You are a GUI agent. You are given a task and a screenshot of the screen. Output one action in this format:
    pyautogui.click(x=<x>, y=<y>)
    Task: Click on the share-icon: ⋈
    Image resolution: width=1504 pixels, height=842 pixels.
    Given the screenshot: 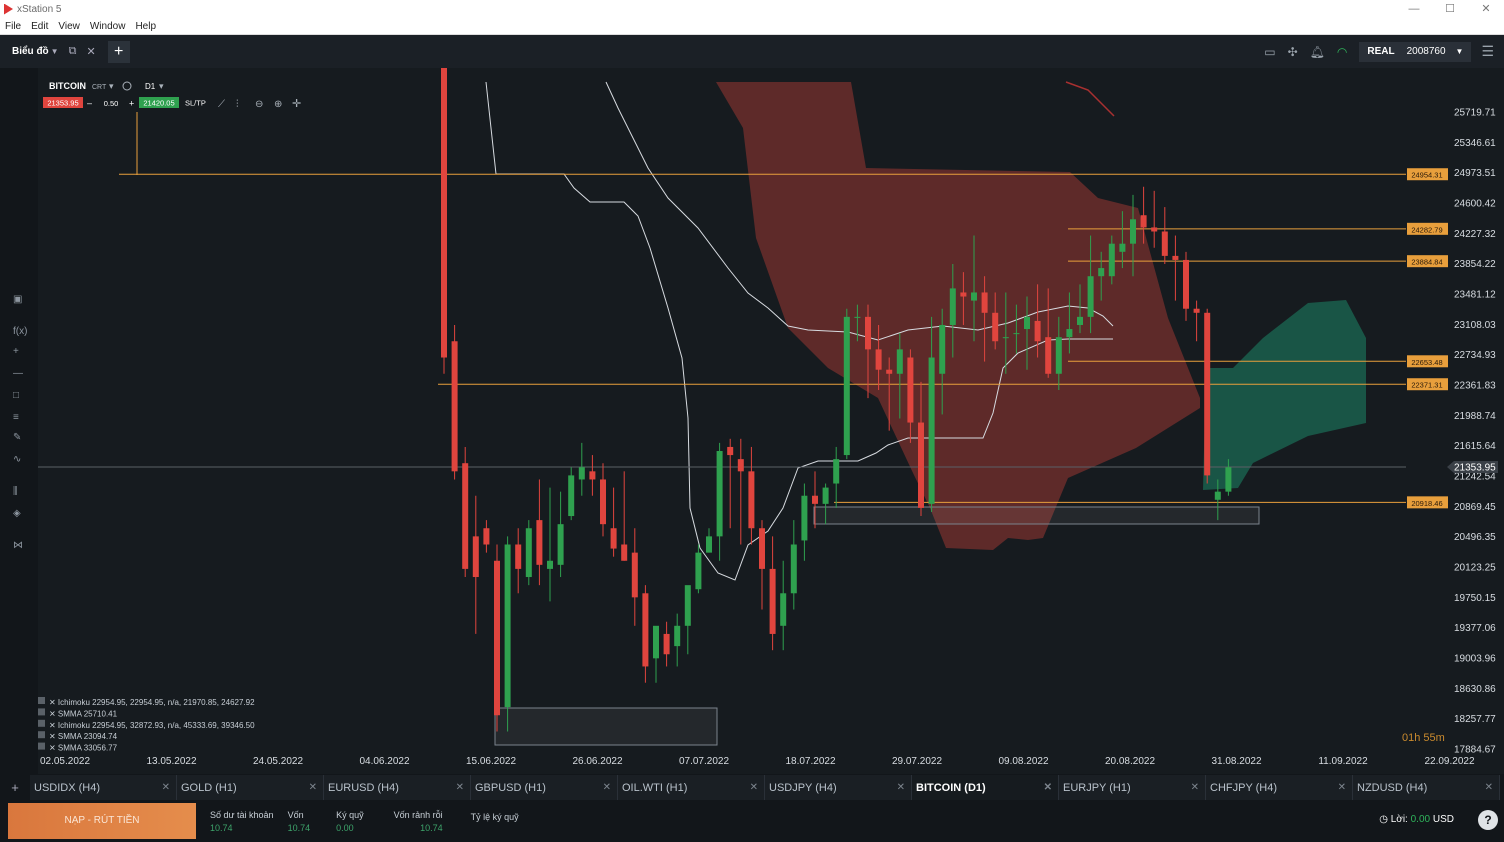 What is the action you would take?
    pyautogui.click(x=18, y=545)
    